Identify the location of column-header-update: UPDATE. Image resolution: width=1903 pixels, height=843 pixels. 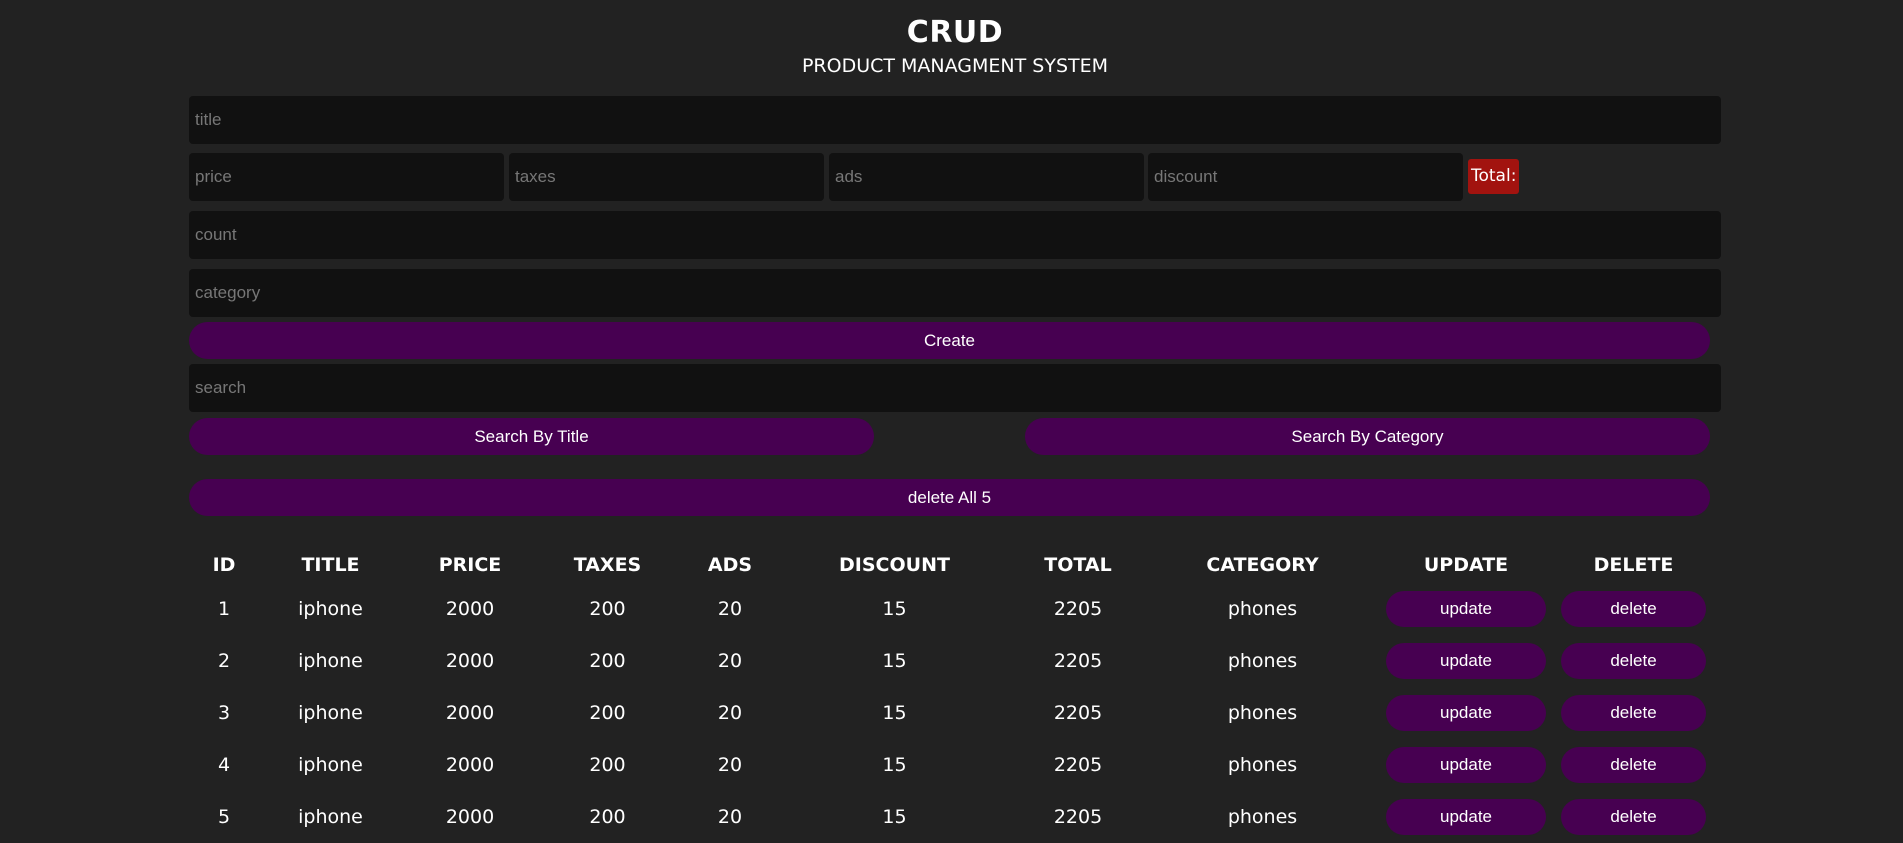
(1466, 565).